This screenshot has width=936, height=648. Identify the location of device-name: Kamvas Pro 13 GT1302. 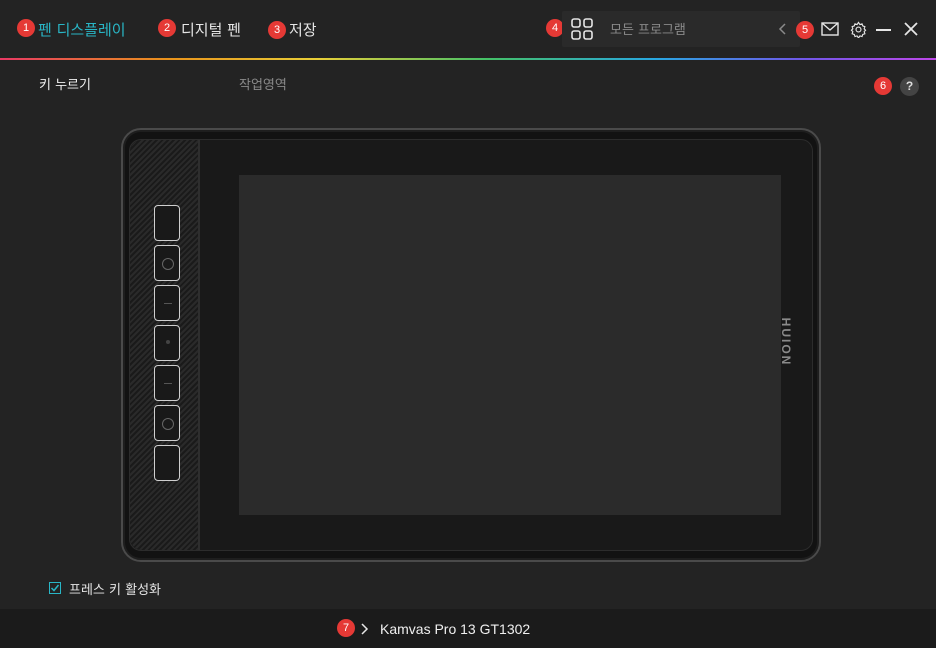
(455, 629).